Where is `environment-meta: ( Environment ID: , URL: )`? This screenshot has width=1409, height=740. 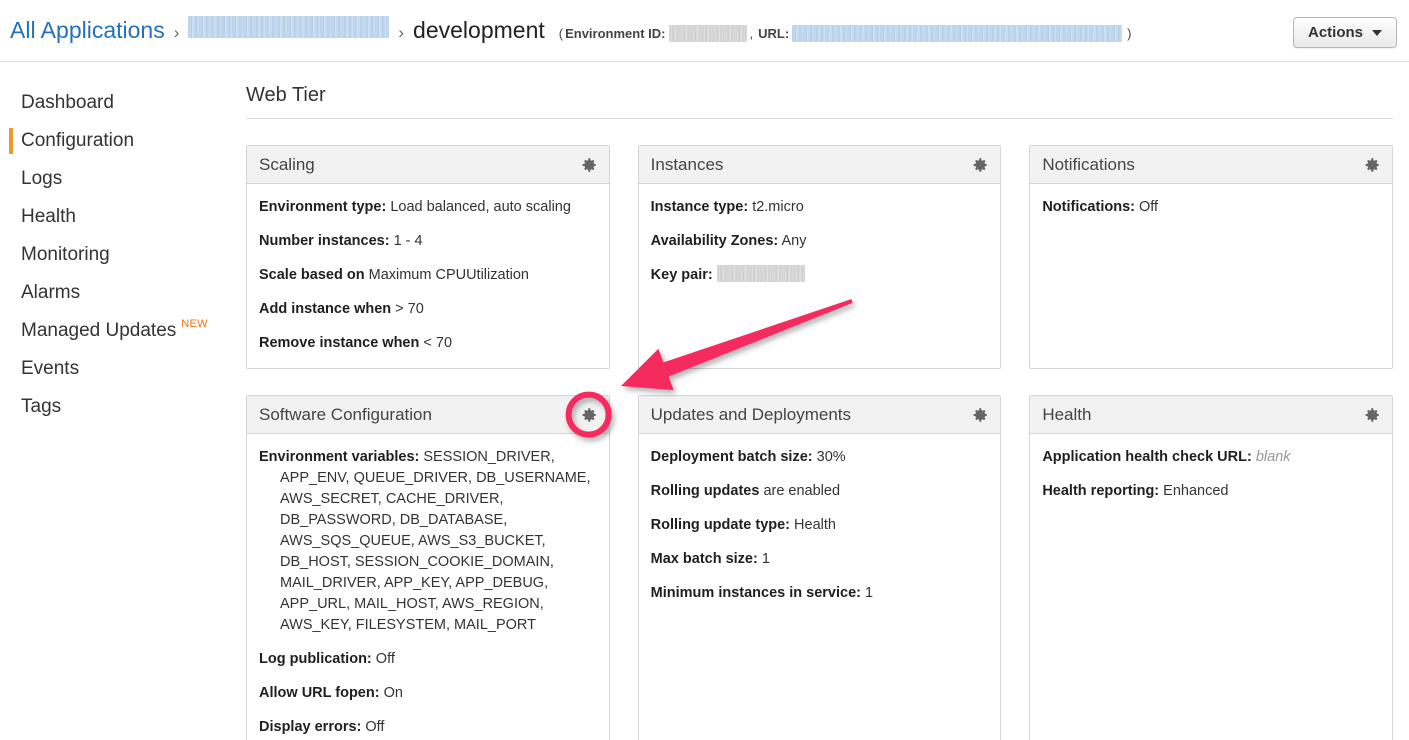
environment-meta: ( Environment ID: , URL: ) is located at coordinates (845, 33).